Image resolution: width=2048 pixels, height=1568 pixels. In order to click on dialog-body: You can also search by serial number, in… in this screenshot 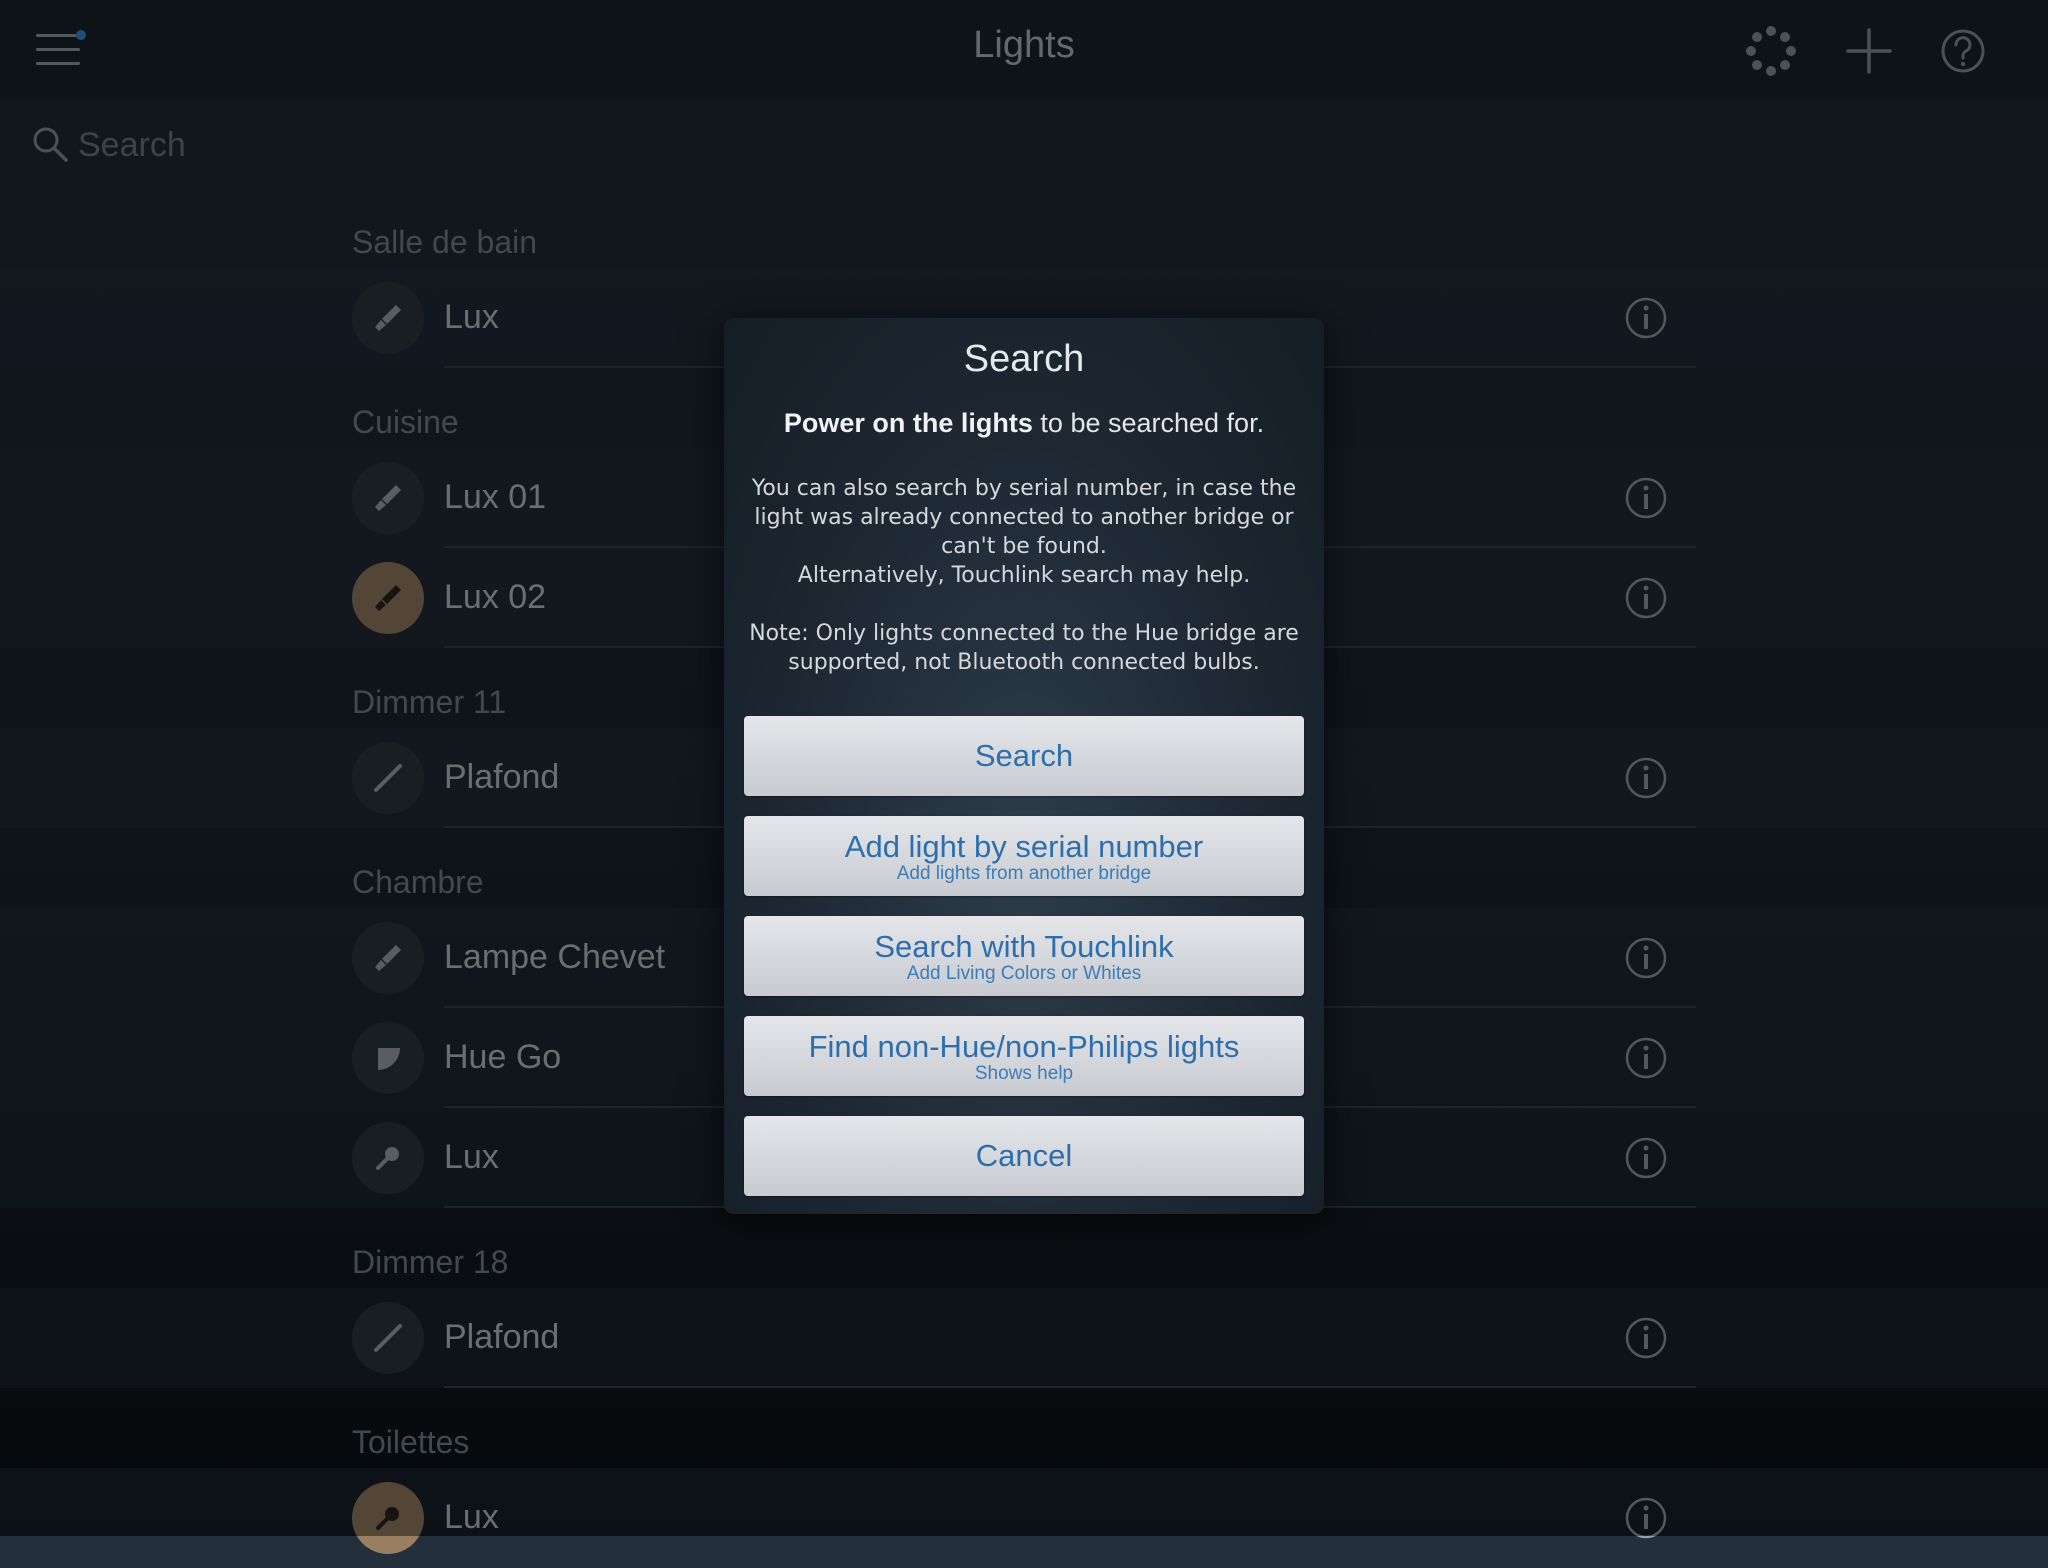, I will do `click(1024, 575)`.